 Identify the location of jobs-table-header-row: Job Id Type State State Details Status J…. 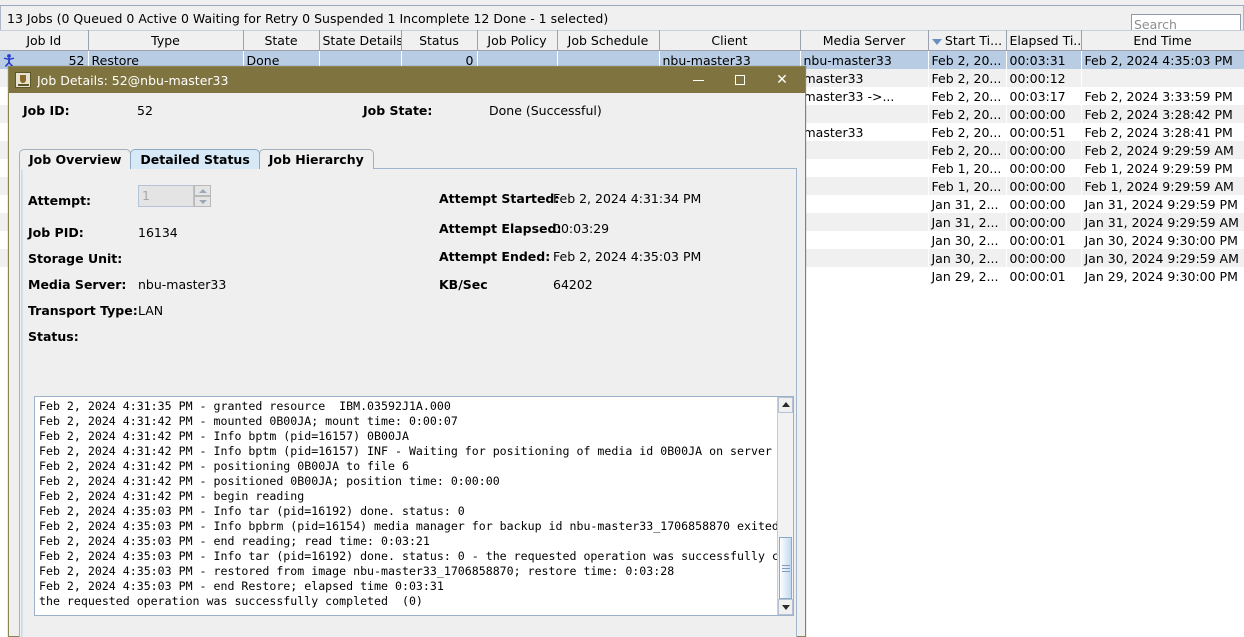
(622, 40).